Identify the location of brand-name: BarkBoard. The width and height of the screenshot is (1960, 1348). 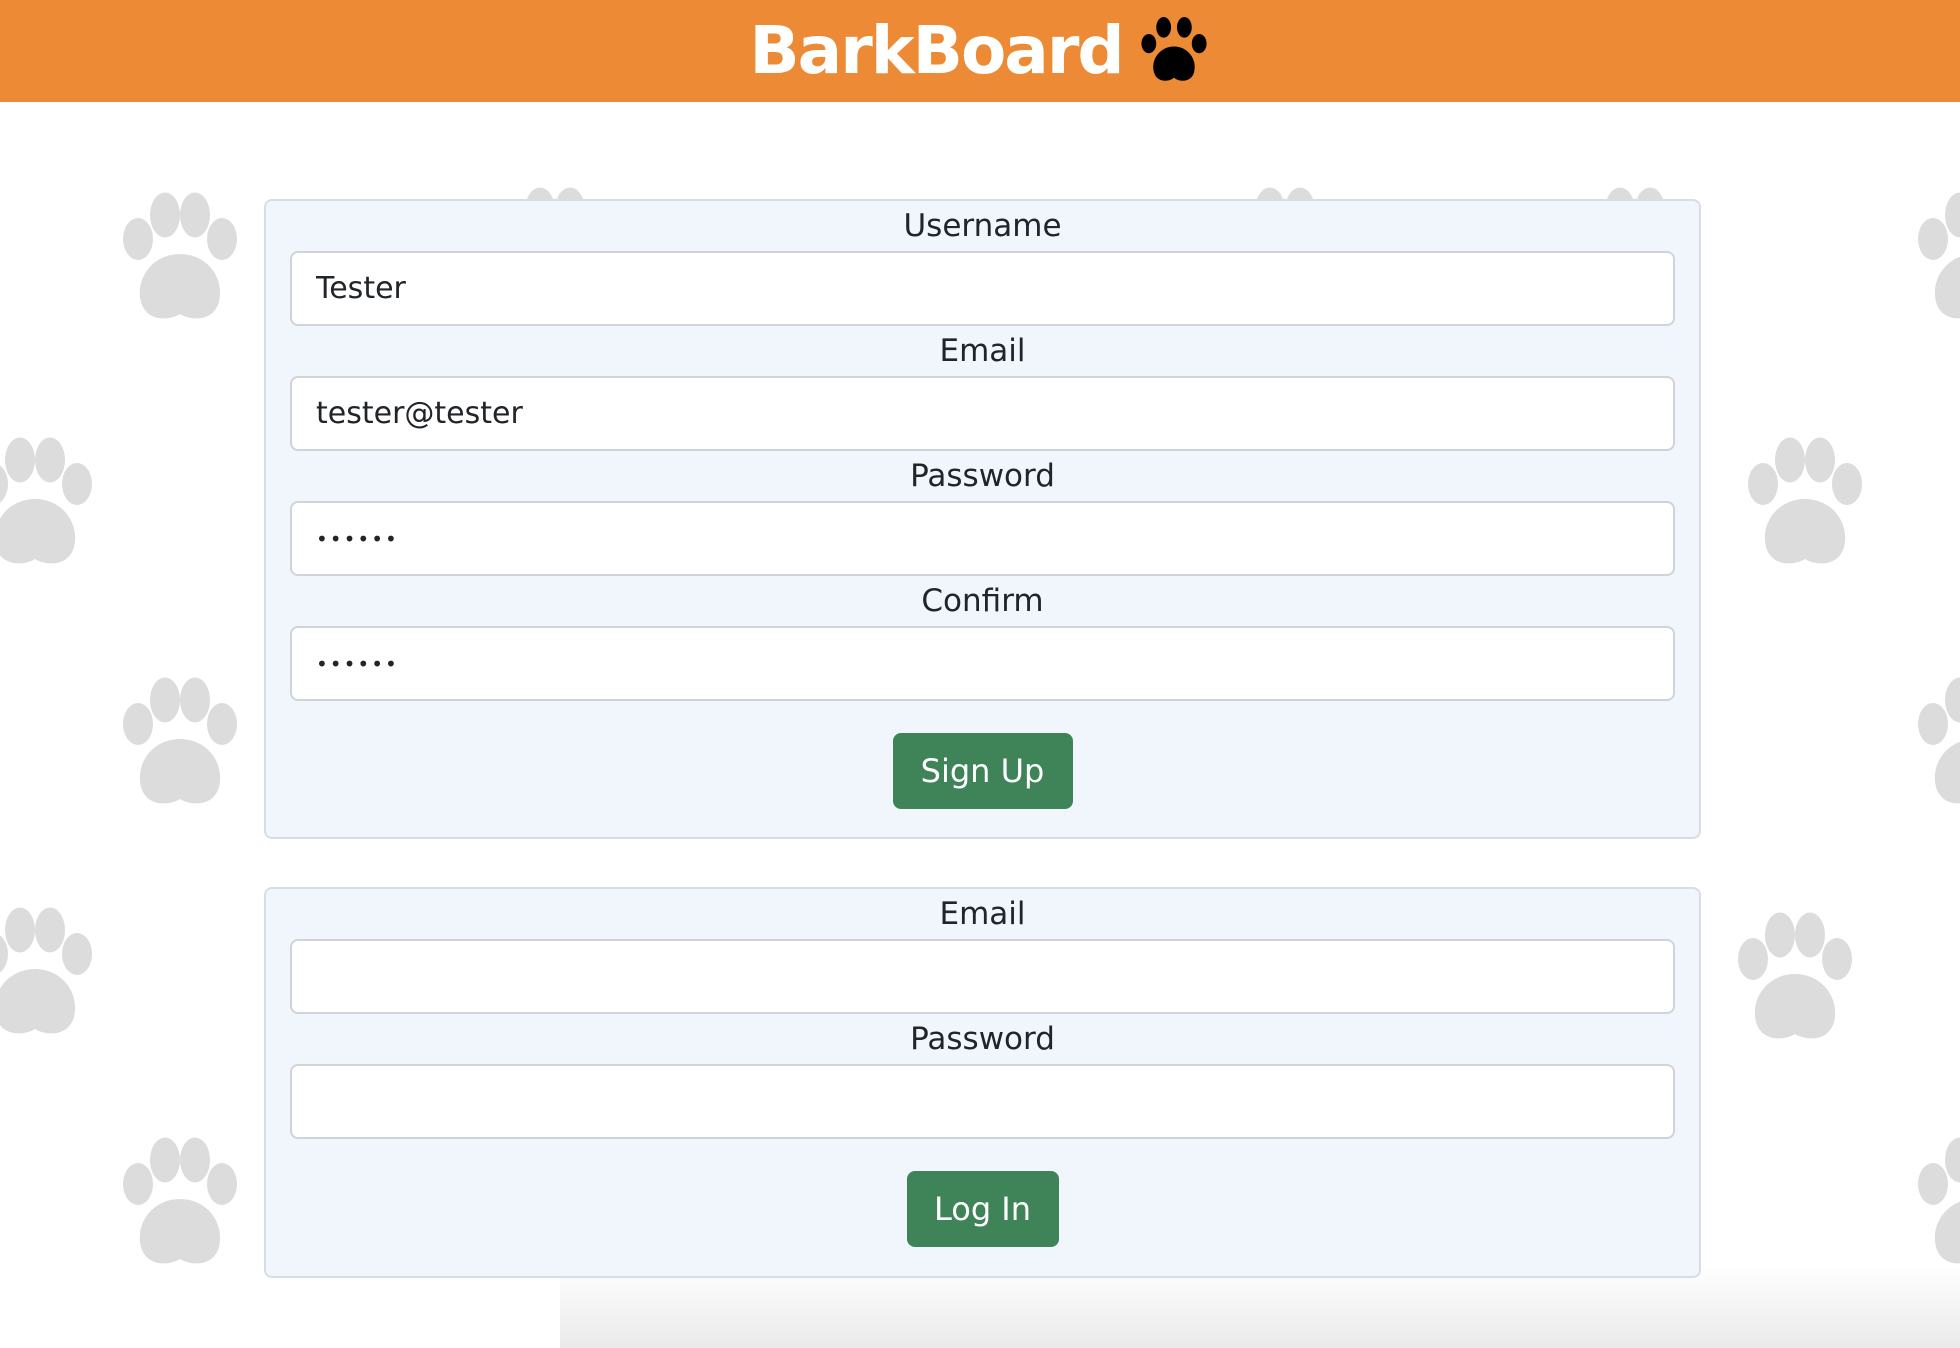
(936, 50).